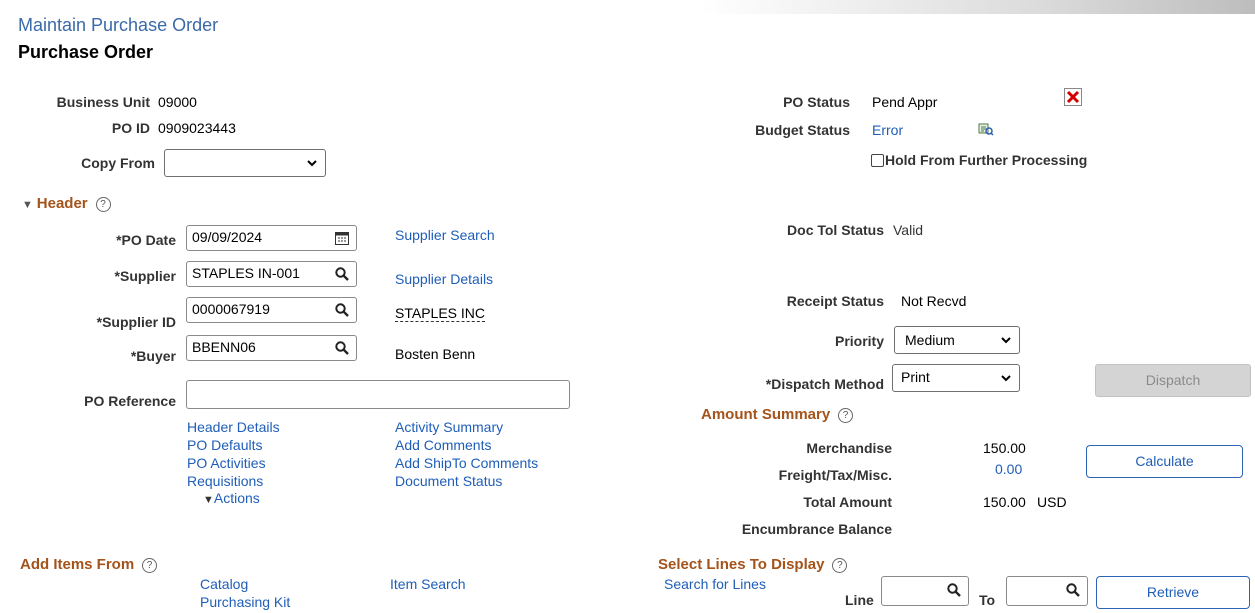  Describe the element at coordinates (802, 130) in the screenshot. I see `budget-status-label: Budget Status` at that location.